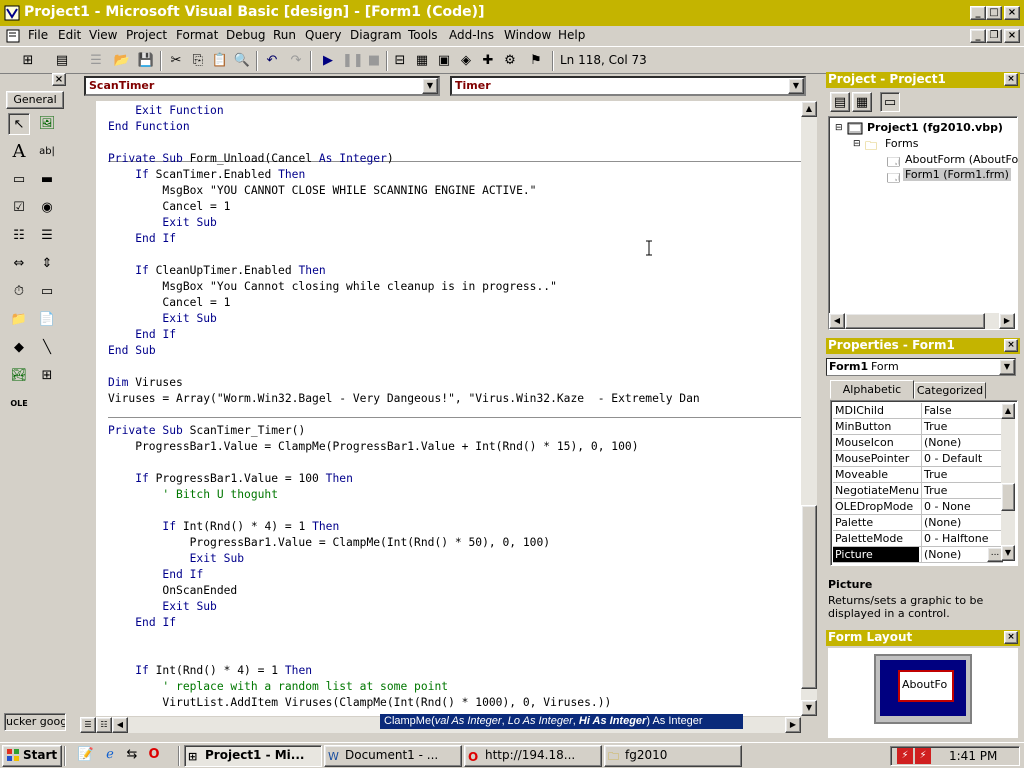 The width and height of the screenshot is (1024, 768). What do you see at coordinates (59, 79) in the screenshot?
I see `toolbox-close-button: ×` at bounding box center [59, 79].